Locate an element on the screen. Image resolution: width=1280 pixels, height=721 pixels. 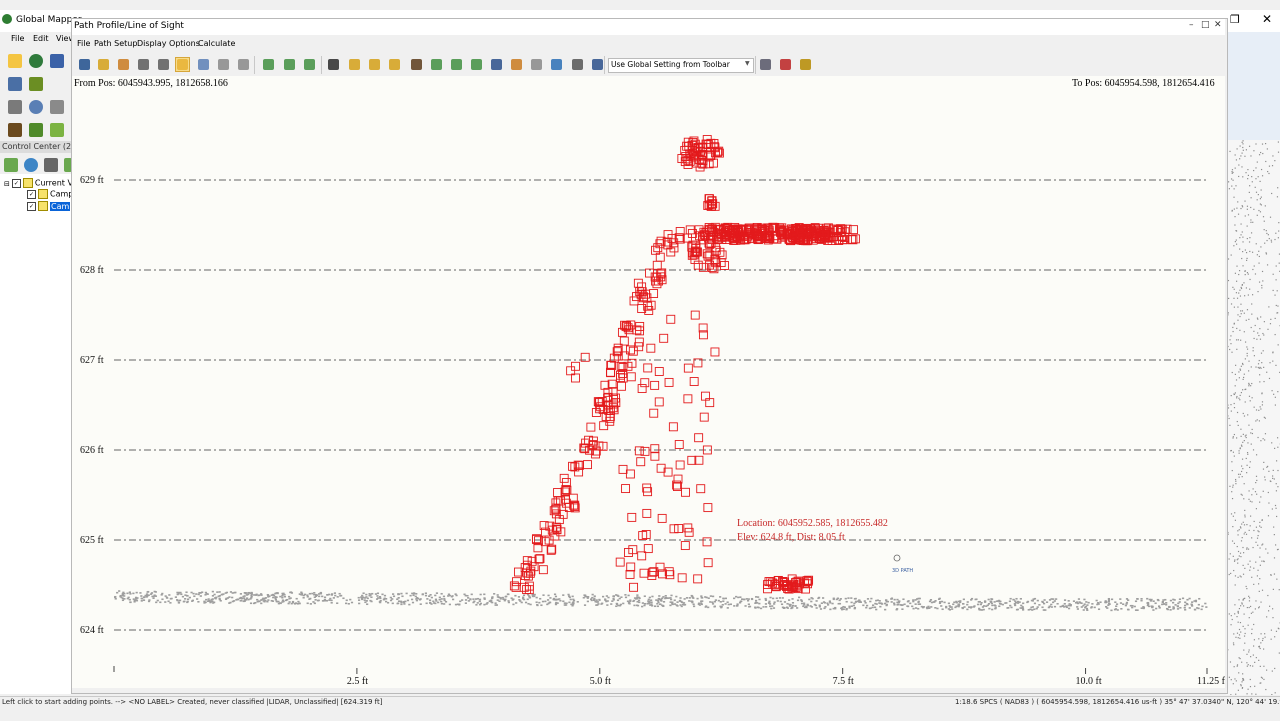
close-icon: ✕ is located at coordinates (1218, 25).